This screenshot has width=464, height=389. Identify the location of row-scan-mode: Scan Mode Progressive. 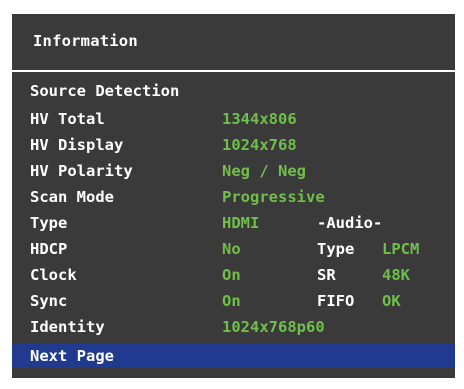
(233, 200).